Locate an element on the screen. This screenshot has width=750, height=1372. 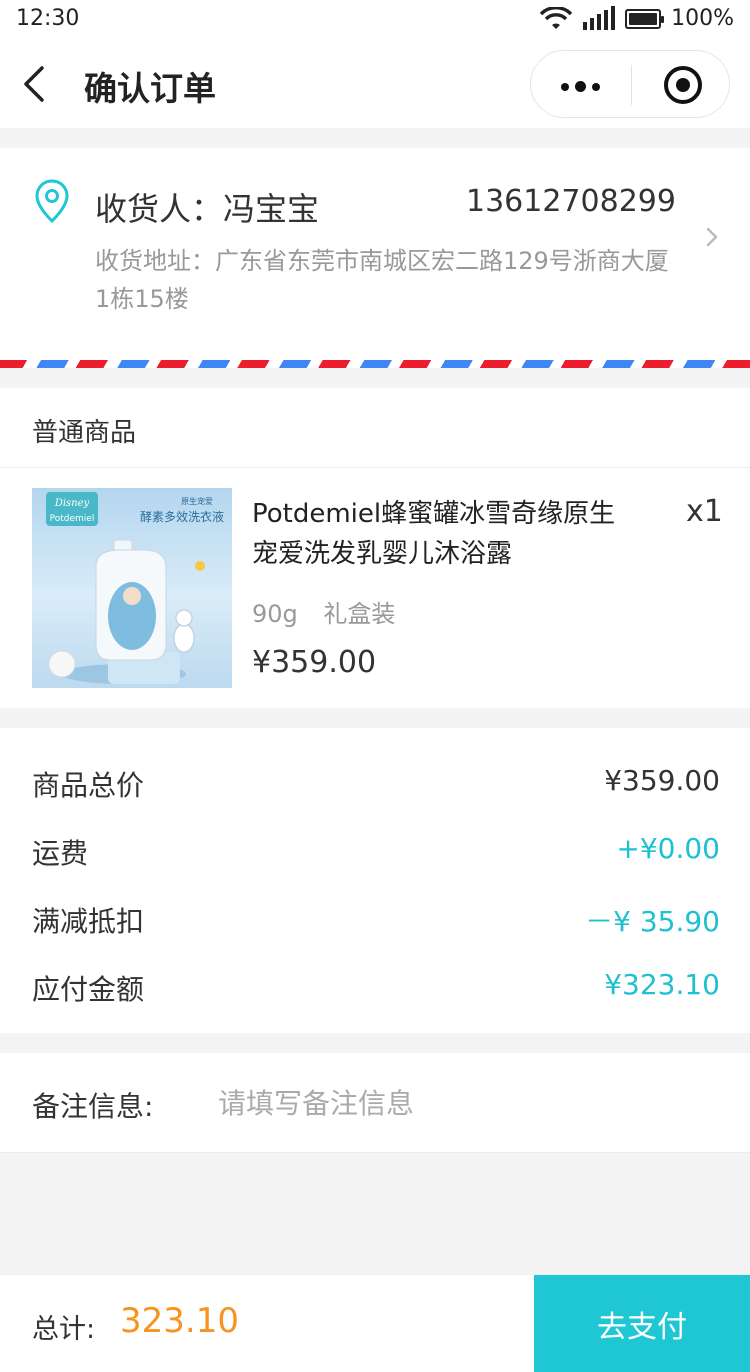
total-label: 总计: is located at coordinates (64, 1329).